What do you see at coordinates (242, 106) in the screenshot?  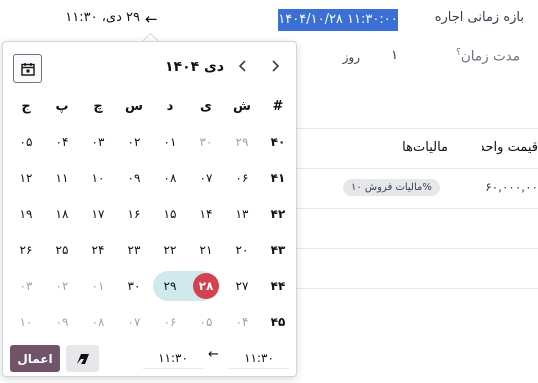 I see `weekday-header: ش` at bounding box center [242, 106].